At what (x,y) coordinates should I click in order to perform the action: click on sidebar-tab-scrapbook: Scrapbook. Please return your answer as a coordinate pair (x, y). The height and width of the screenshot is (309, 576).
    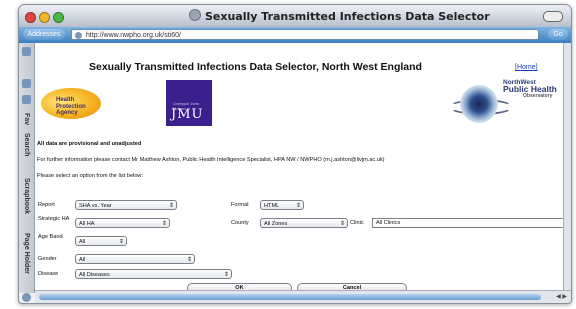
    Looking at the image, I should click on (26, 196).